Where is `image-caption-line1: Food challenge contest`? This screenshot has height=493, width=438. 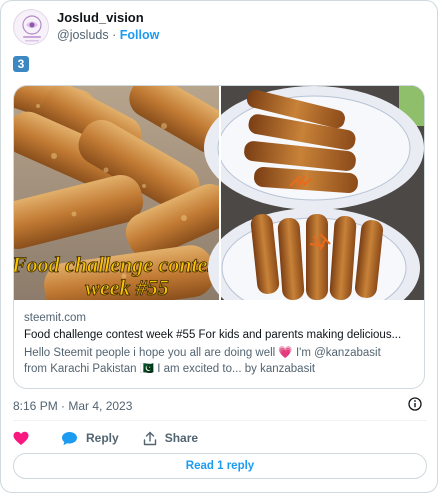
image-caption-line1: Food challenge contest is located at coordinates (118, 264).